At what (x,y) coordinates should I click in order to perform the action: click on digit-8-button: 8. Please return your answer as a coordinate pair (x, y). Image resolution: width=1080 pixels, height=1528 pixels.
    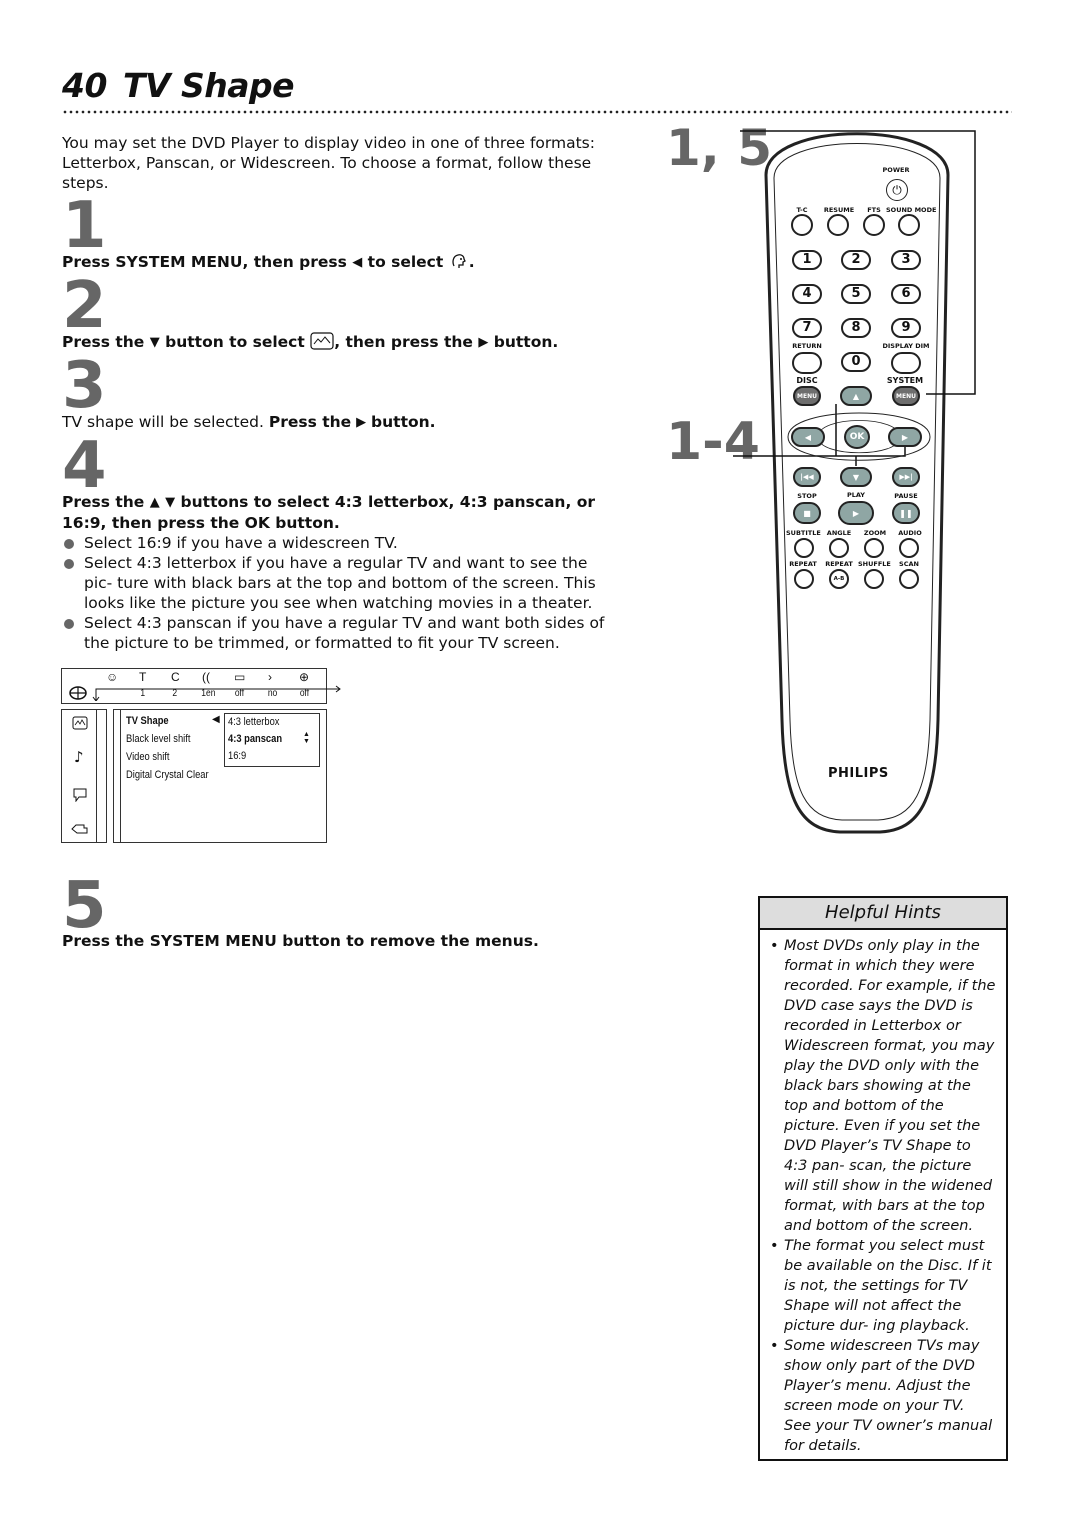
    Looking at the image, I should click on (856, 328).